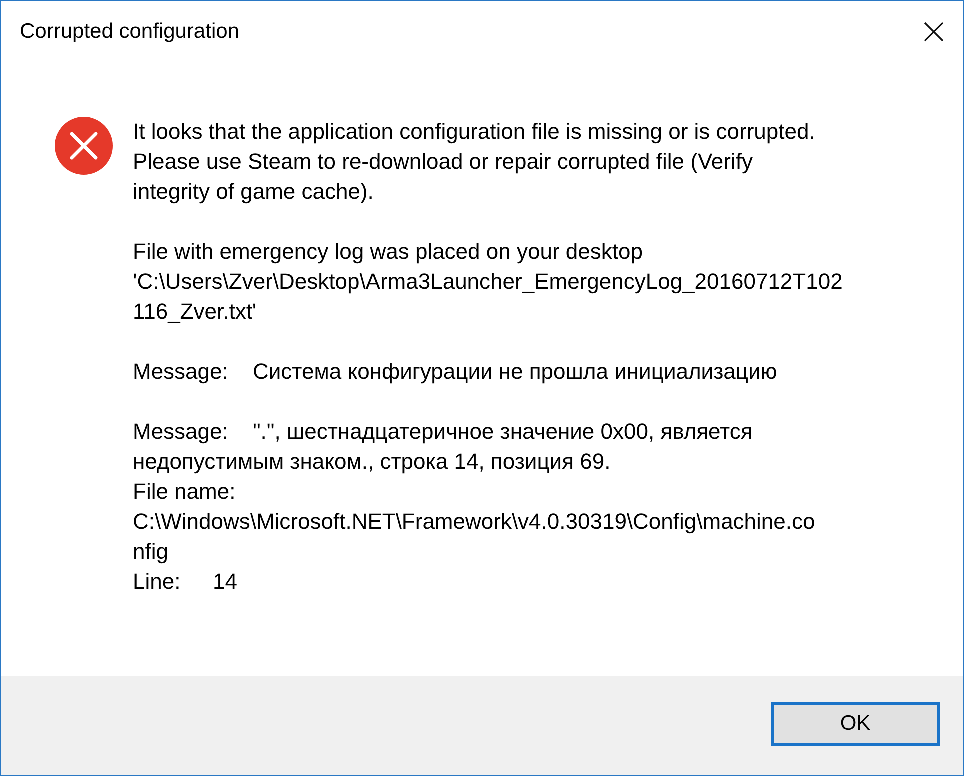  Describe the element at coordinates (130, 32) in the screenshot. I see `window-title: Corrupted configuration` at that location.